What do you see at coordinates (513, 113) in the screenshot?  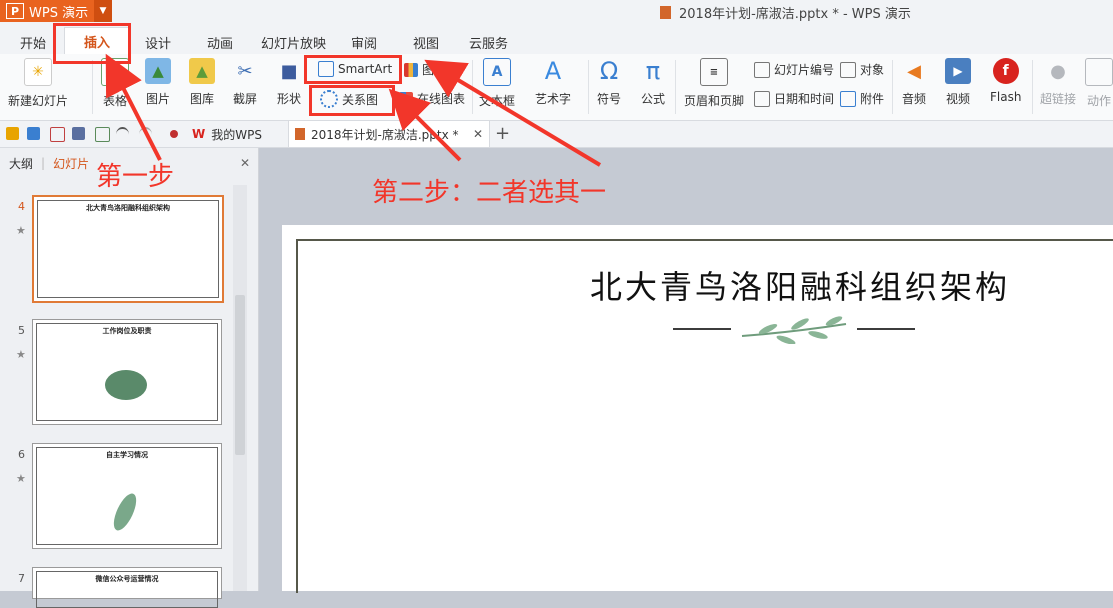 I see `arrow-to-smartart` at bounding box center [513, 113].